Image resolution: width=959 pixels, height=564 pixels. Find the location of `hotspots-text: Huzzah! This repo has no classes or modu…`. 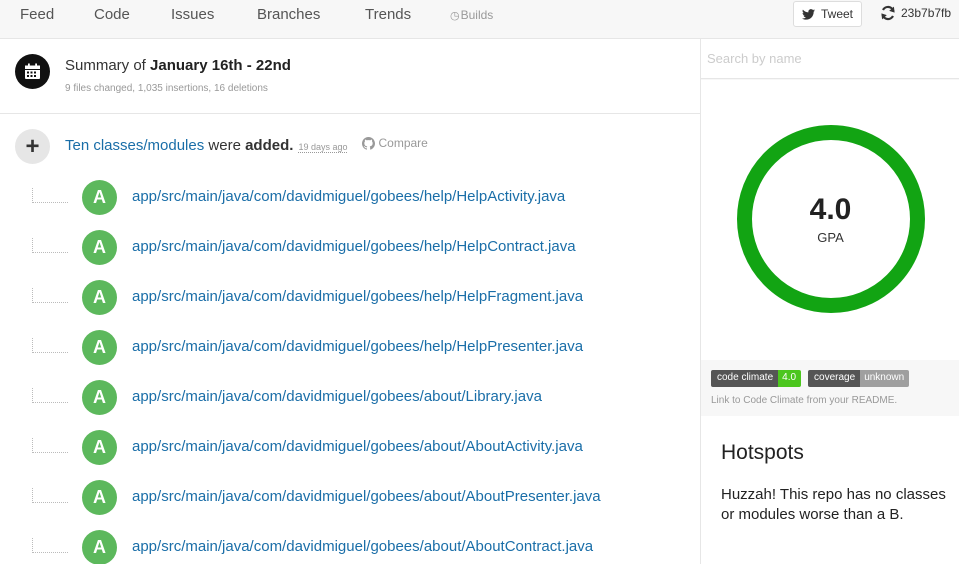

hotspots-text: Huzzah! This repo has no classes or modu… is located at coordinates (833, 504).